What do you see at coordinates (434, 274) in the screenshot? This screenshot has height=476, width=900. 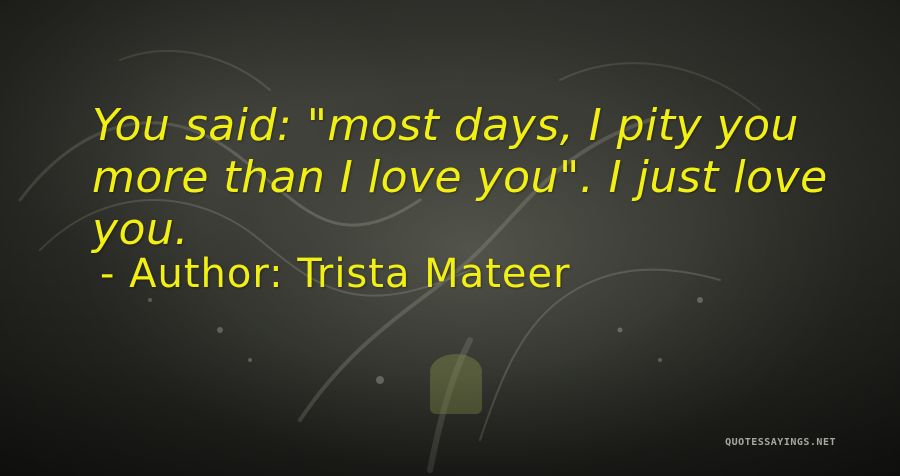 I see `author-name: Trista Mateer` at bounding box center [434, 274].